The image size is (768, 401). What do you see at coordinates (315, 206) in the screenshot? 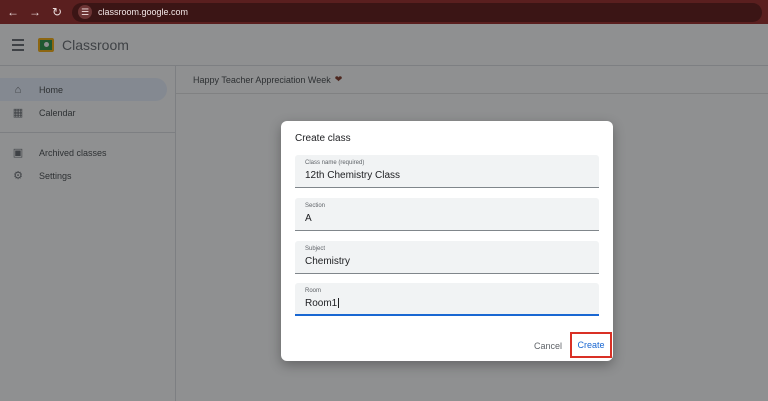
I see `field-label: Section` at bounding box center [315, 206].